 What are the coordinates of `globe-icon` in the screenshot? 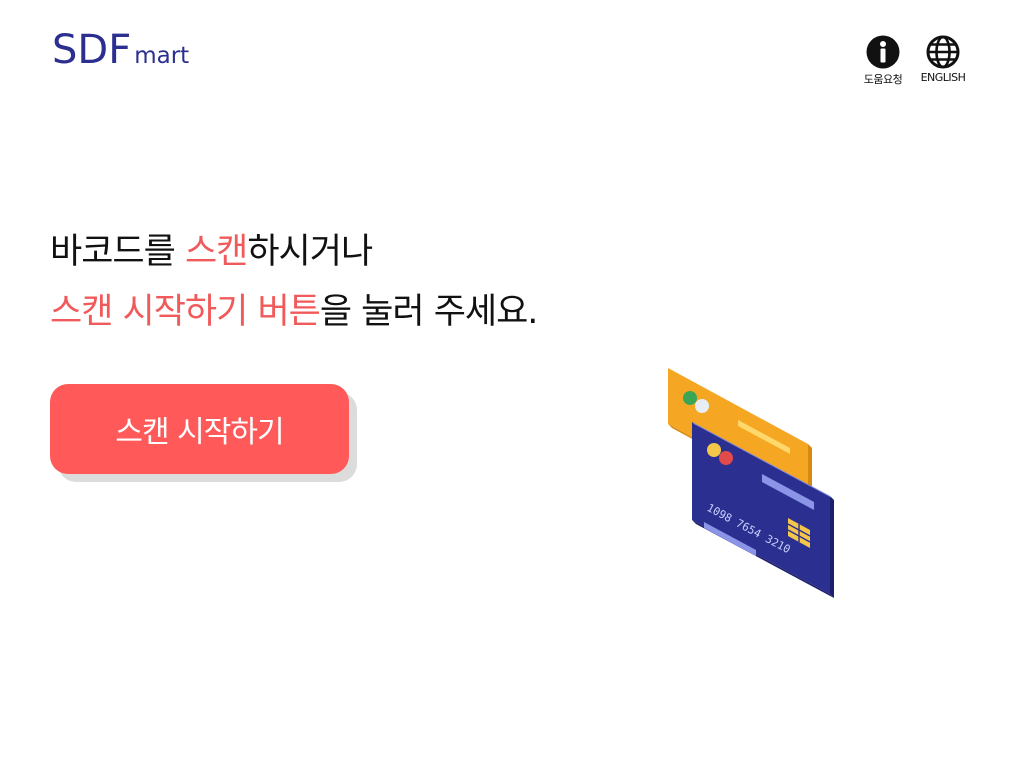 It's located at (943, 52).